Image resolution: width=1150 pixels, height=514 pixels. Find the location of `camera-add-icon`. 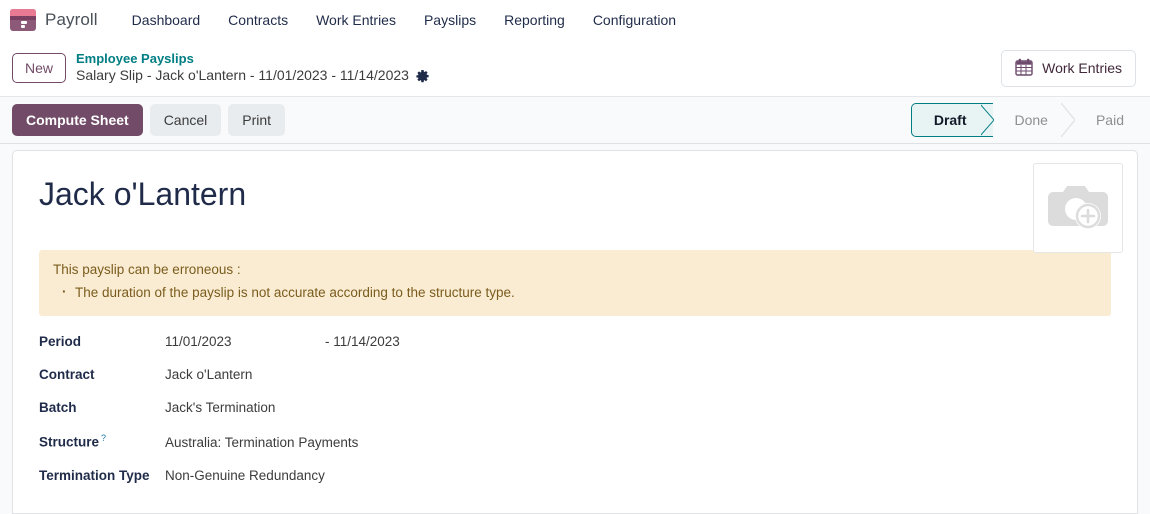

camera-add-icon is located at coordinates (1078, 208).